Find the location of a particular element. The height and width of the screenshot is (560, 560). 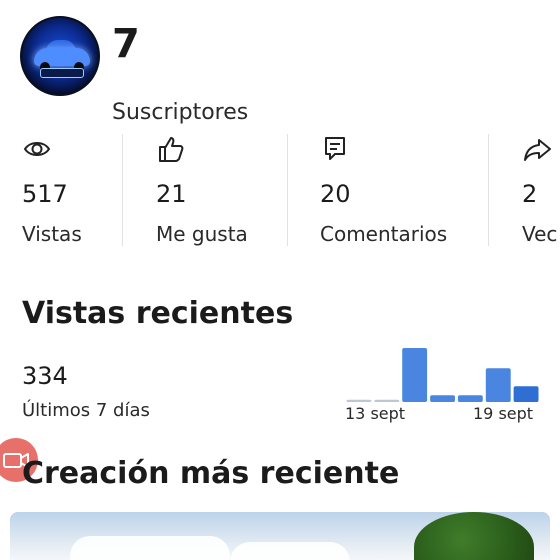

subscriber-label: Suscriptores is located at coordinates (180, 112).